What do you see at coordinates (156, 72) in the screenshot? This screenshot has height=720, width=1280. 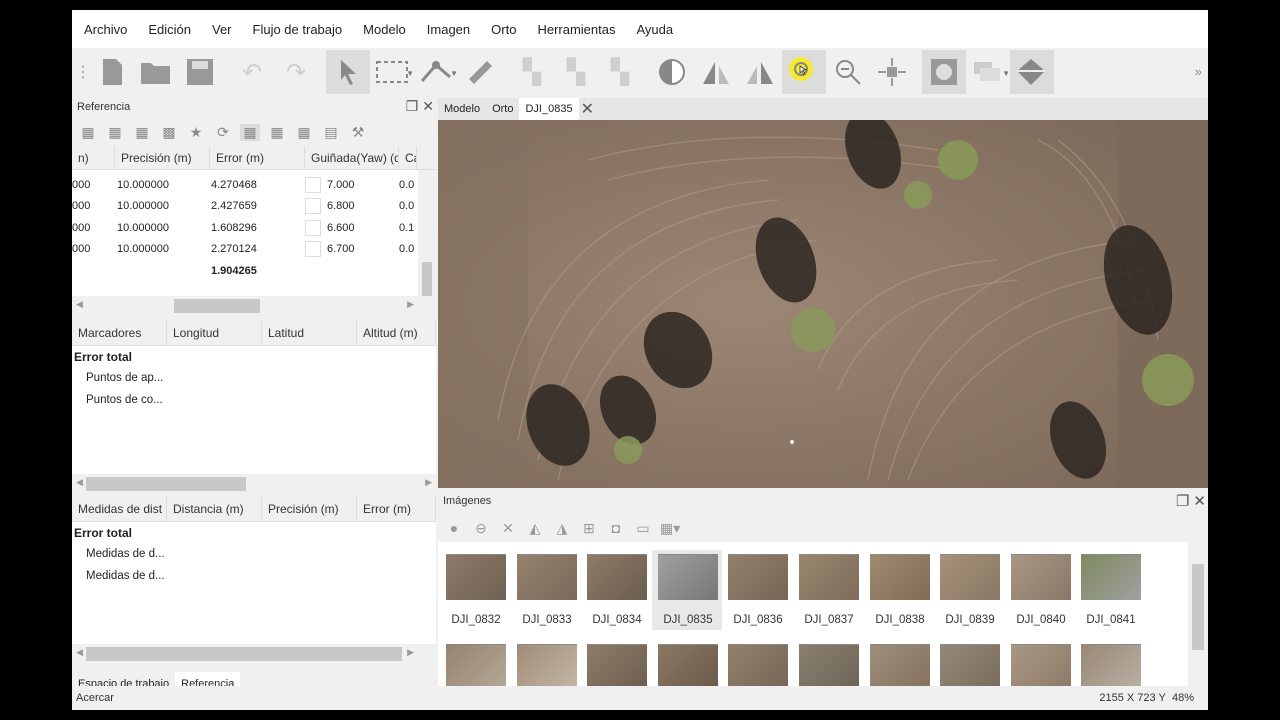 I see `open-folder-icon` at bounding box center [156, 72].